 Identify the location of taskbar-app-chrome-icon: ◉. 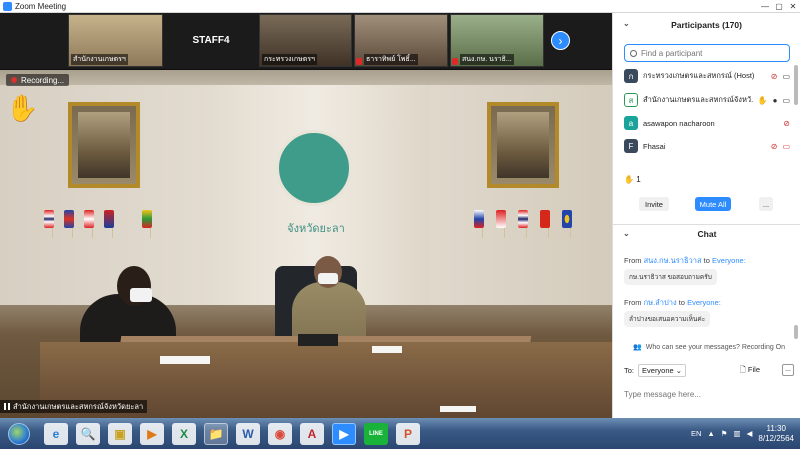
(280, 433).